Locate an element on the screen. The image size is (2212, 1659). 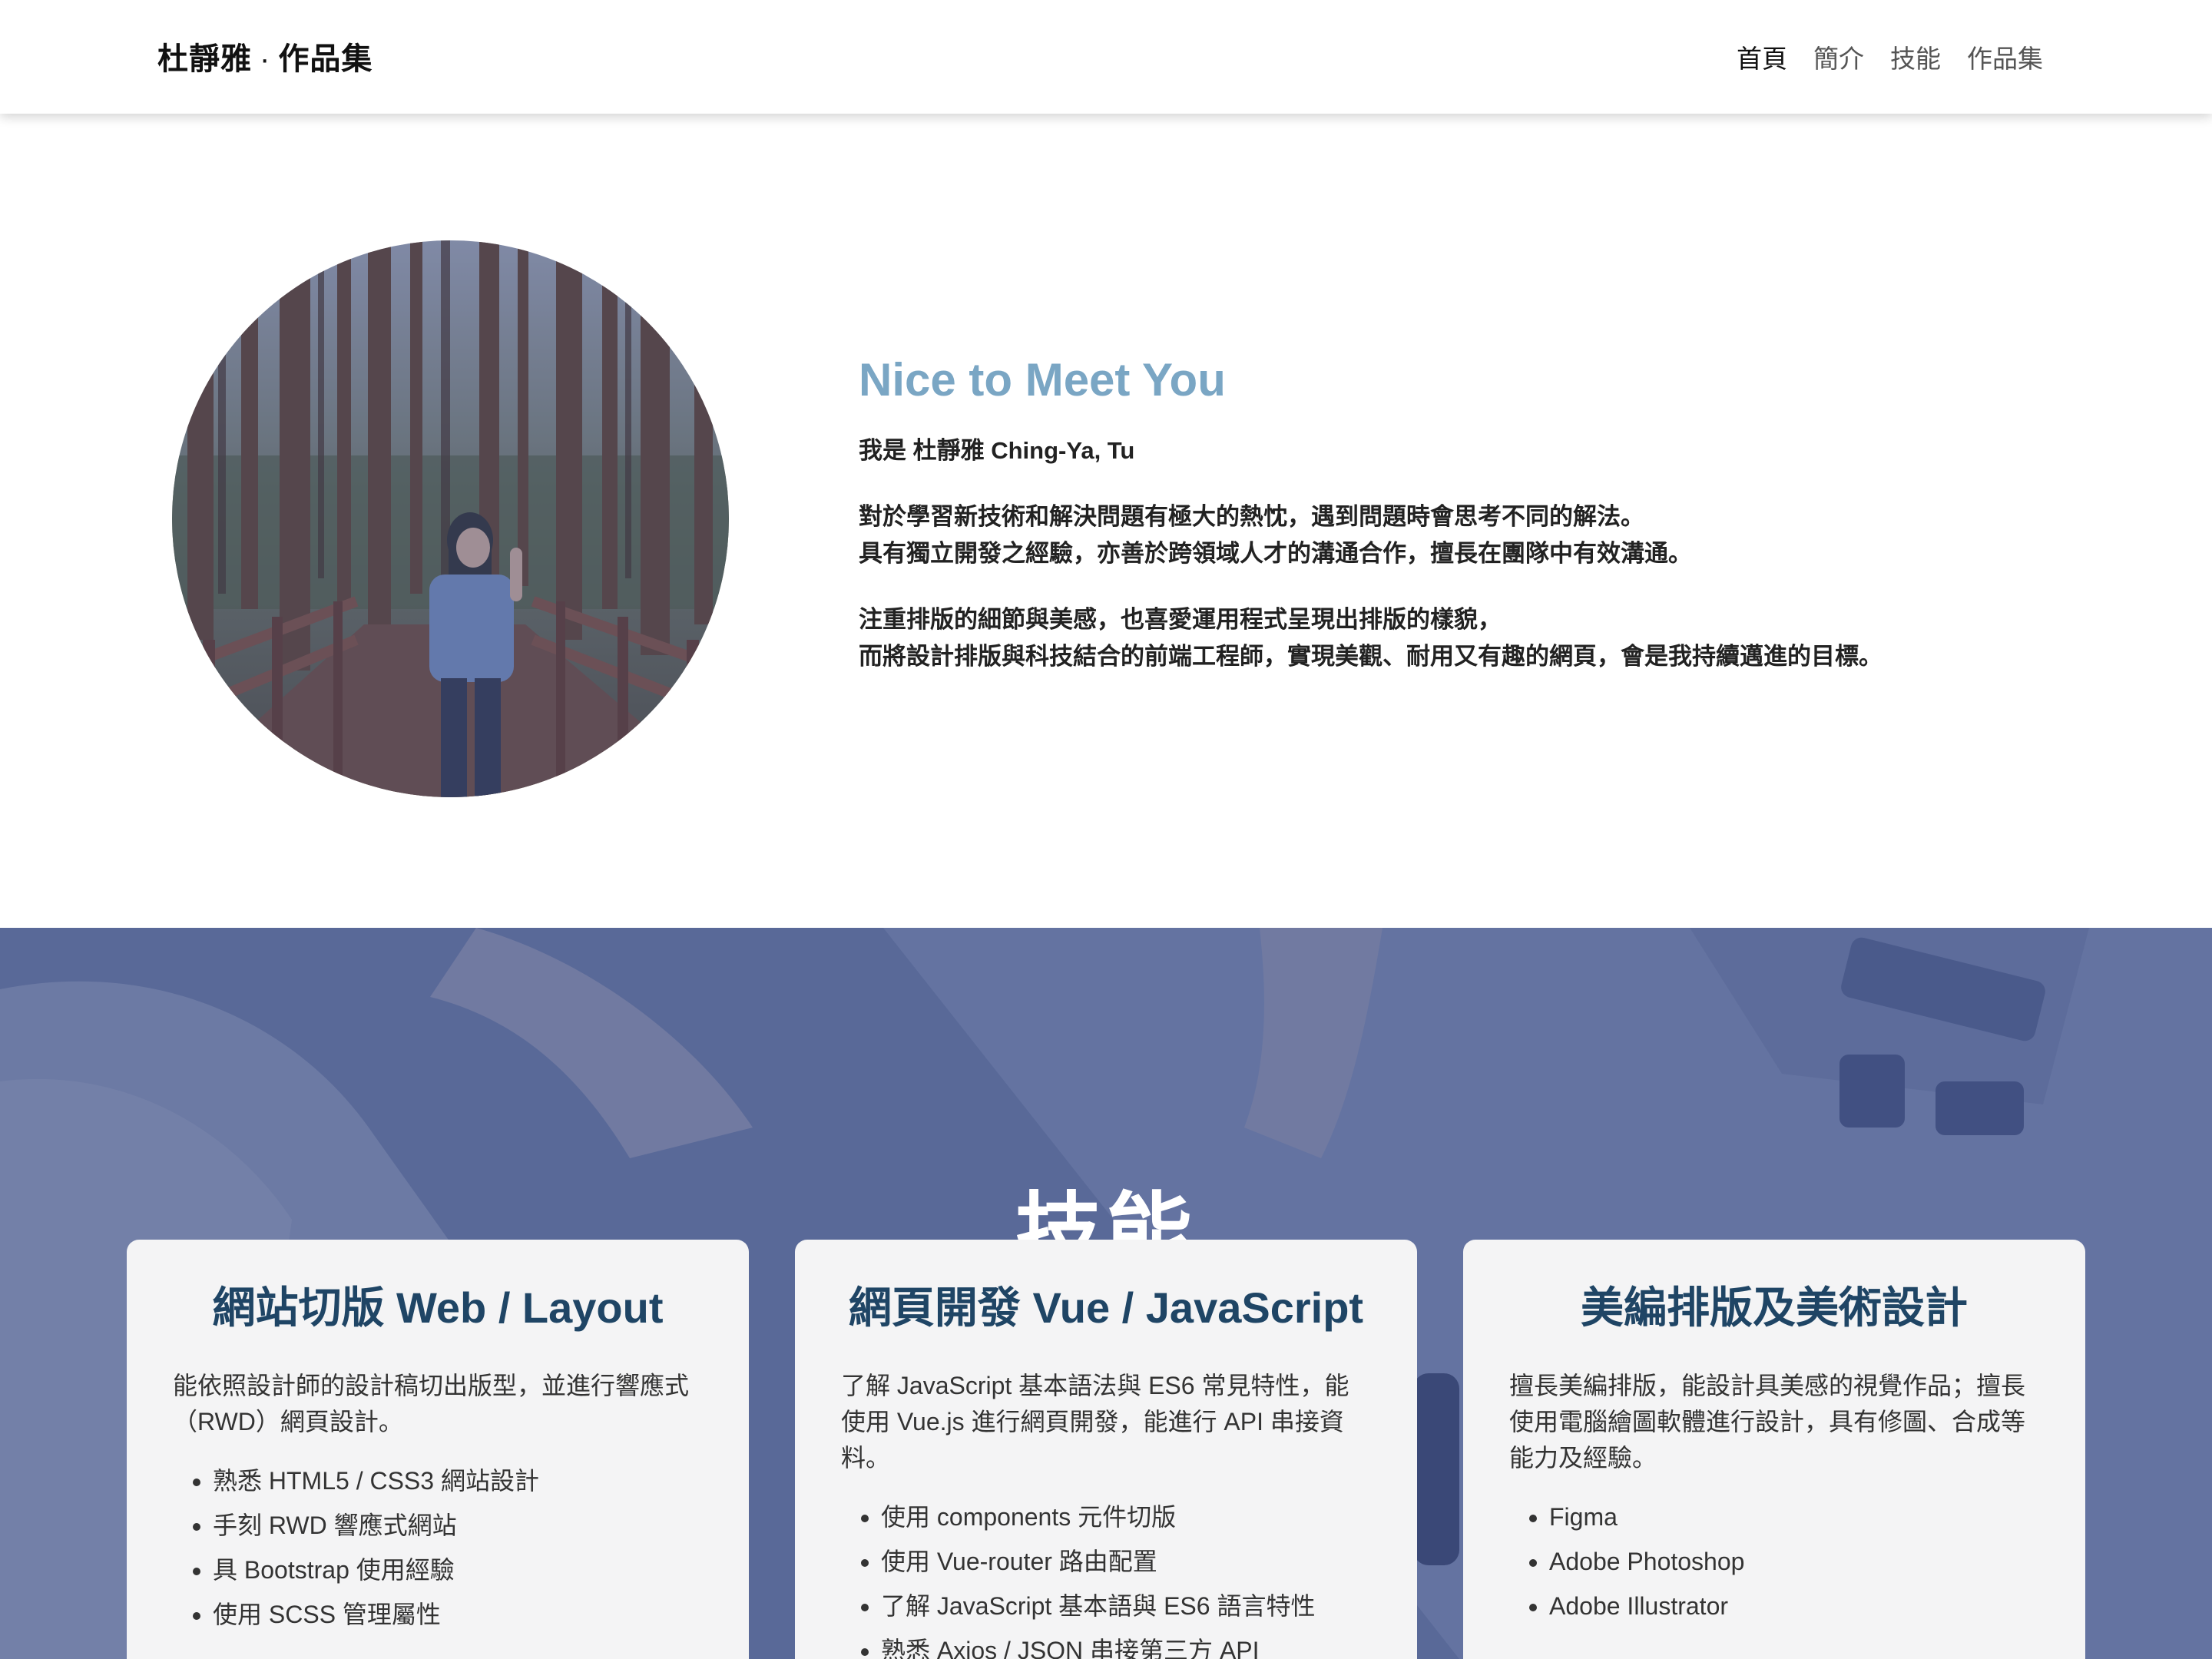
card-title: 網頁開發 Vue / JavaScript is located at coordinates (1106, 1307).